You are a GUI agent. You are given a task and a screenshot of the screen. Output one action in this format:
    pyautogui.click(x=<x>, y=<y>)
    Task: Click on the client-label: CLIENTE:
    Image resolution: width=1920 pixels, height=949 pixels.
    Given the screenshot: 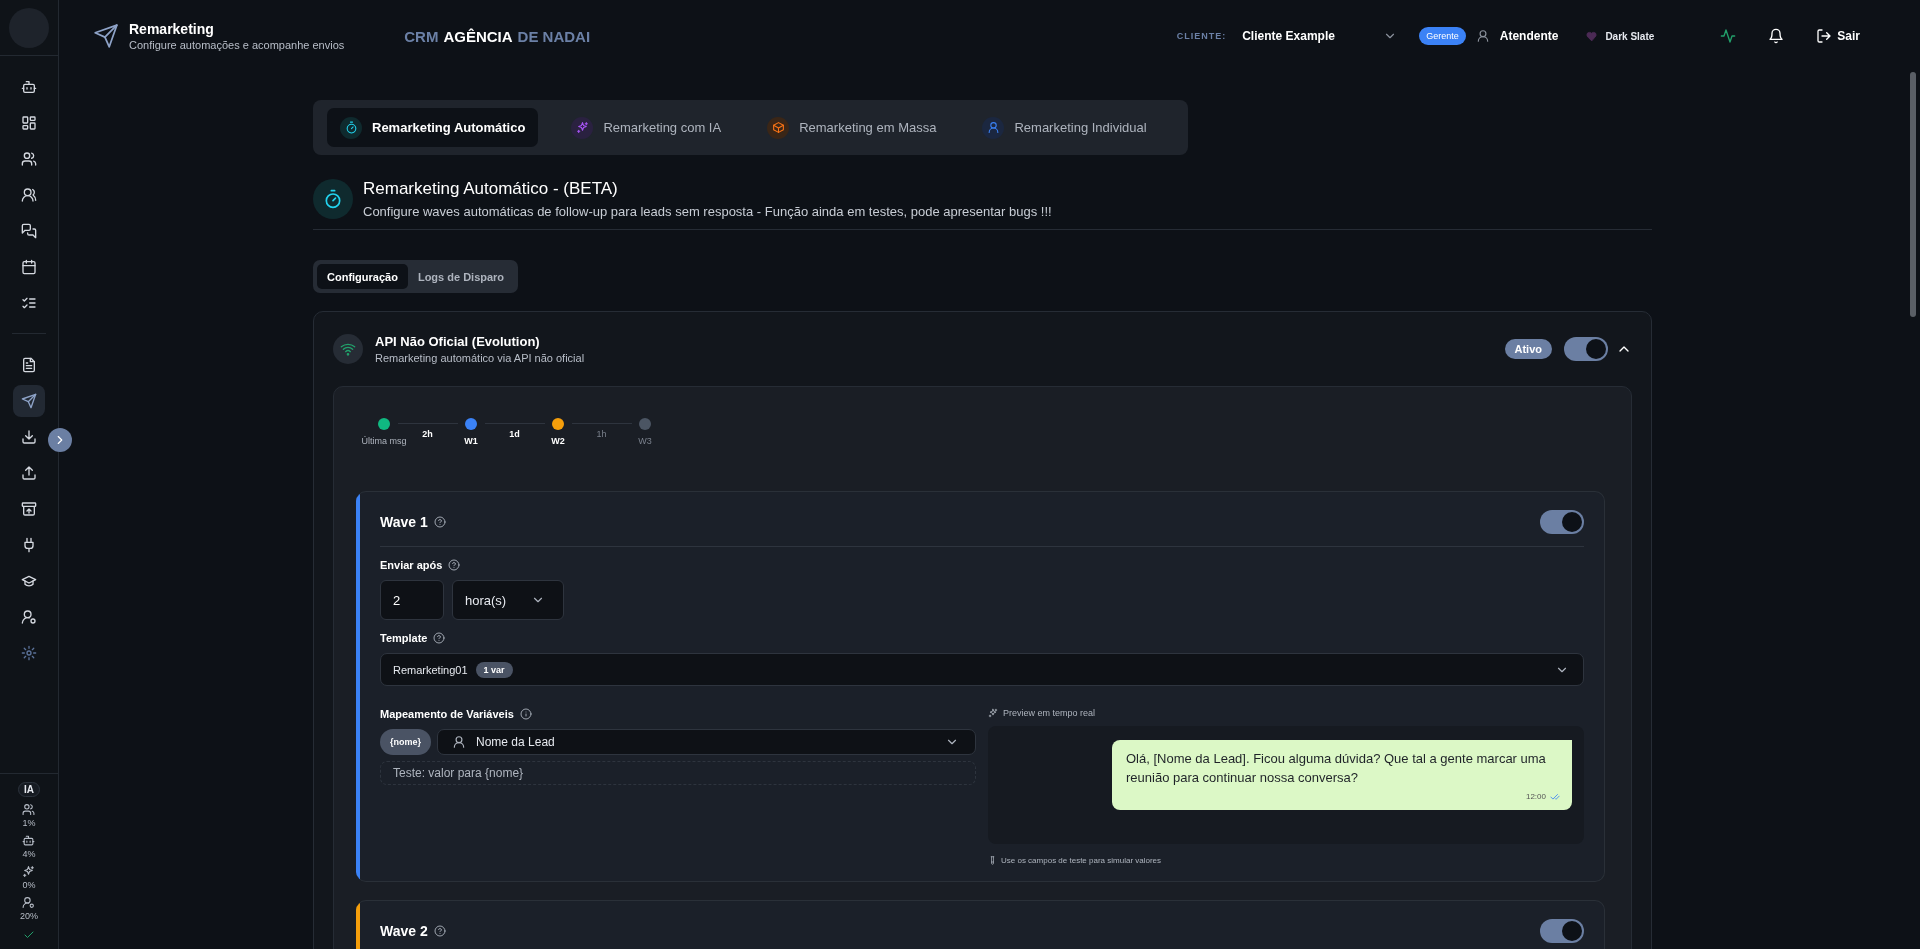 What is the action you would take?
    pyautogui.click(x=1201, y=36)
    